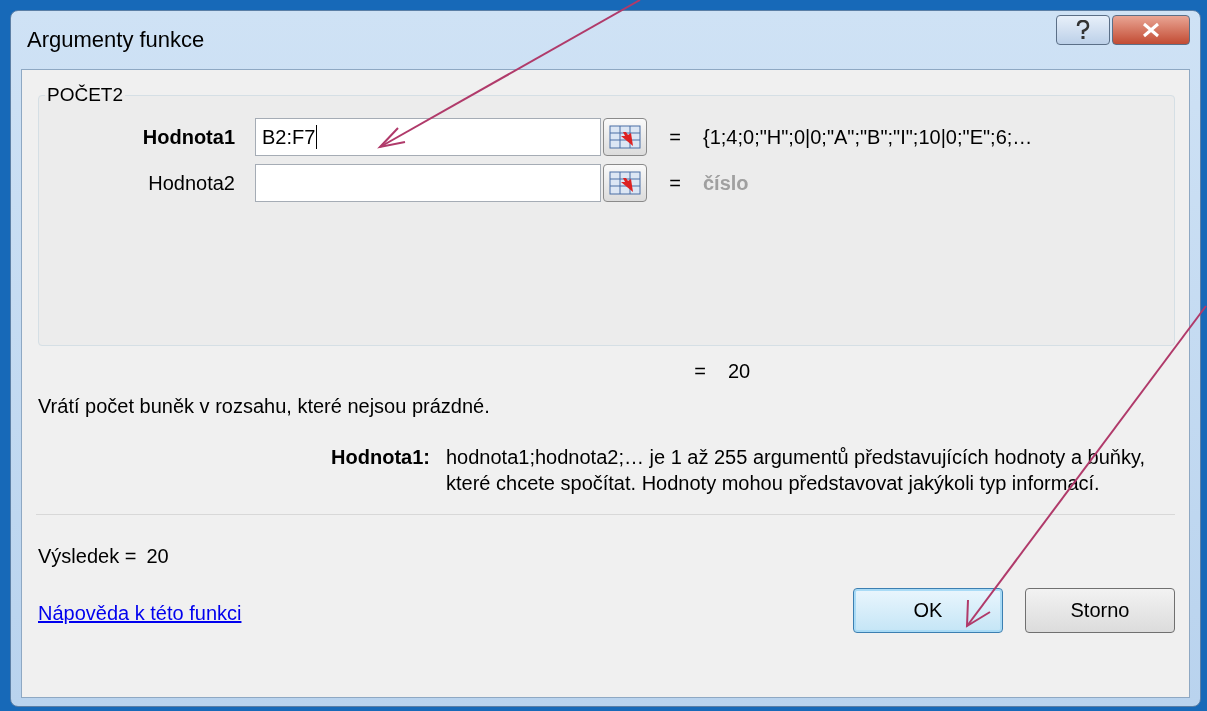 This screenshot has width=1207, height=711. What do you see at coordinates (928, 610) in the screenshot?
I see `dialog-button: OK` at bounding box center [928, 610].